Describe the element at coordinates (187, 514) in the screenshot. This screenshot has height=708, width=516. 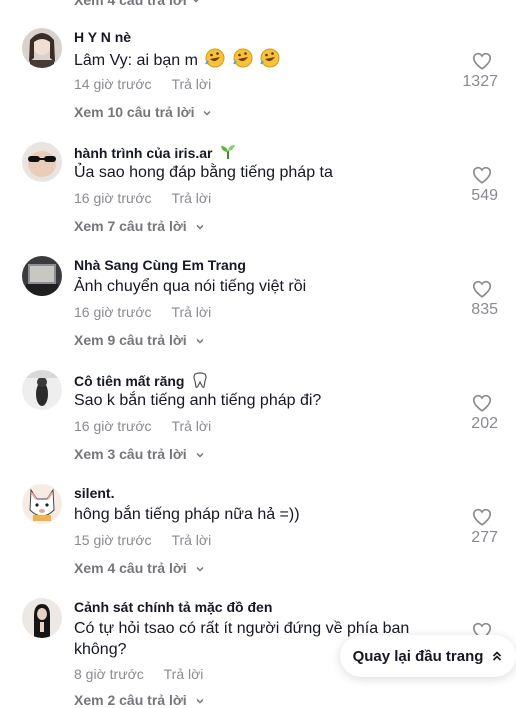
I see `comment-text: hông bắn tiếng pháp nữa hả =))` at that location.